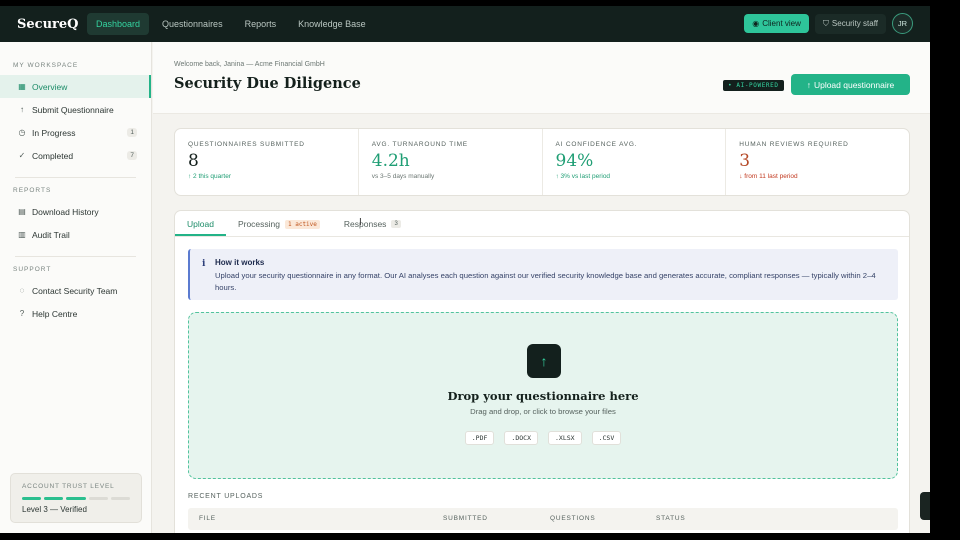 The width and height of the screenshot is (960, 540). What do you see at coordinates (192, 24) in the screenshot?
I see `nav-questionnaires: Questionnaires` at bounding box center [192, 24].